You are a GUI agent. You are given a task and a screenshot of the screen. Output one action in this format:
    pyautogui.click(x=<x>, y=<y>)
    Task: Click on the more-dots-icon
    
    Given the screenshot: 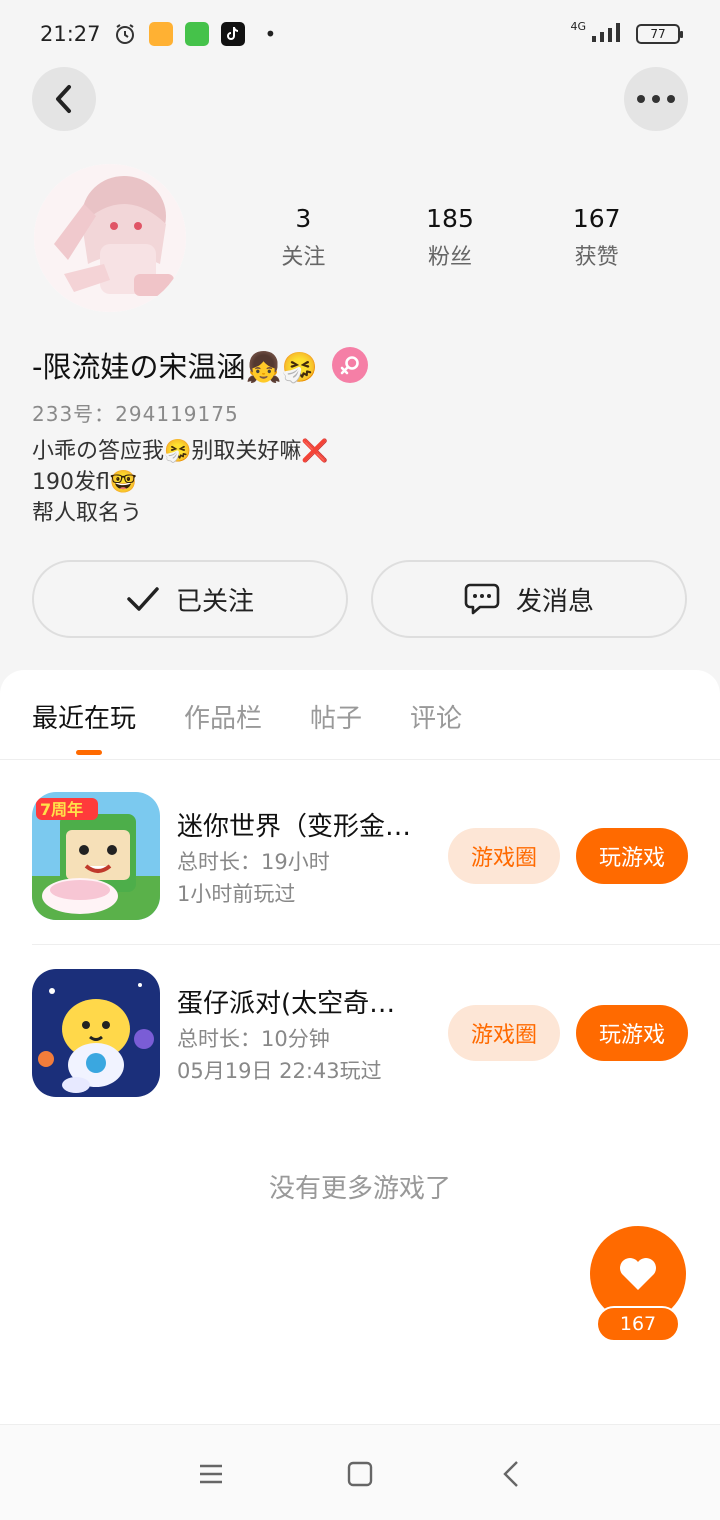 What is the action you would take?
    pyautogui.click(x=656, y=99)
    